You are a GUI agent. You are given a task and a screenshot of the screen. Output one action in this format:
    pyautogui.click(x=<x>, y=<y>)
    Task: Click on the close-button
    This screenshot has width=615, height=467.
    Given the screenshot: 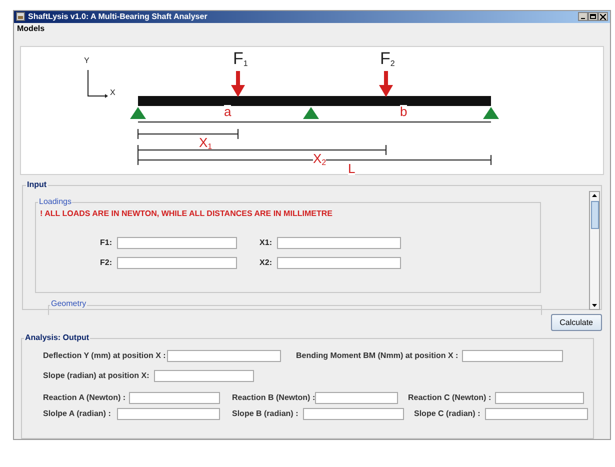 What is the action you would take?
    pyautogui.click(x=603, y=17)
    